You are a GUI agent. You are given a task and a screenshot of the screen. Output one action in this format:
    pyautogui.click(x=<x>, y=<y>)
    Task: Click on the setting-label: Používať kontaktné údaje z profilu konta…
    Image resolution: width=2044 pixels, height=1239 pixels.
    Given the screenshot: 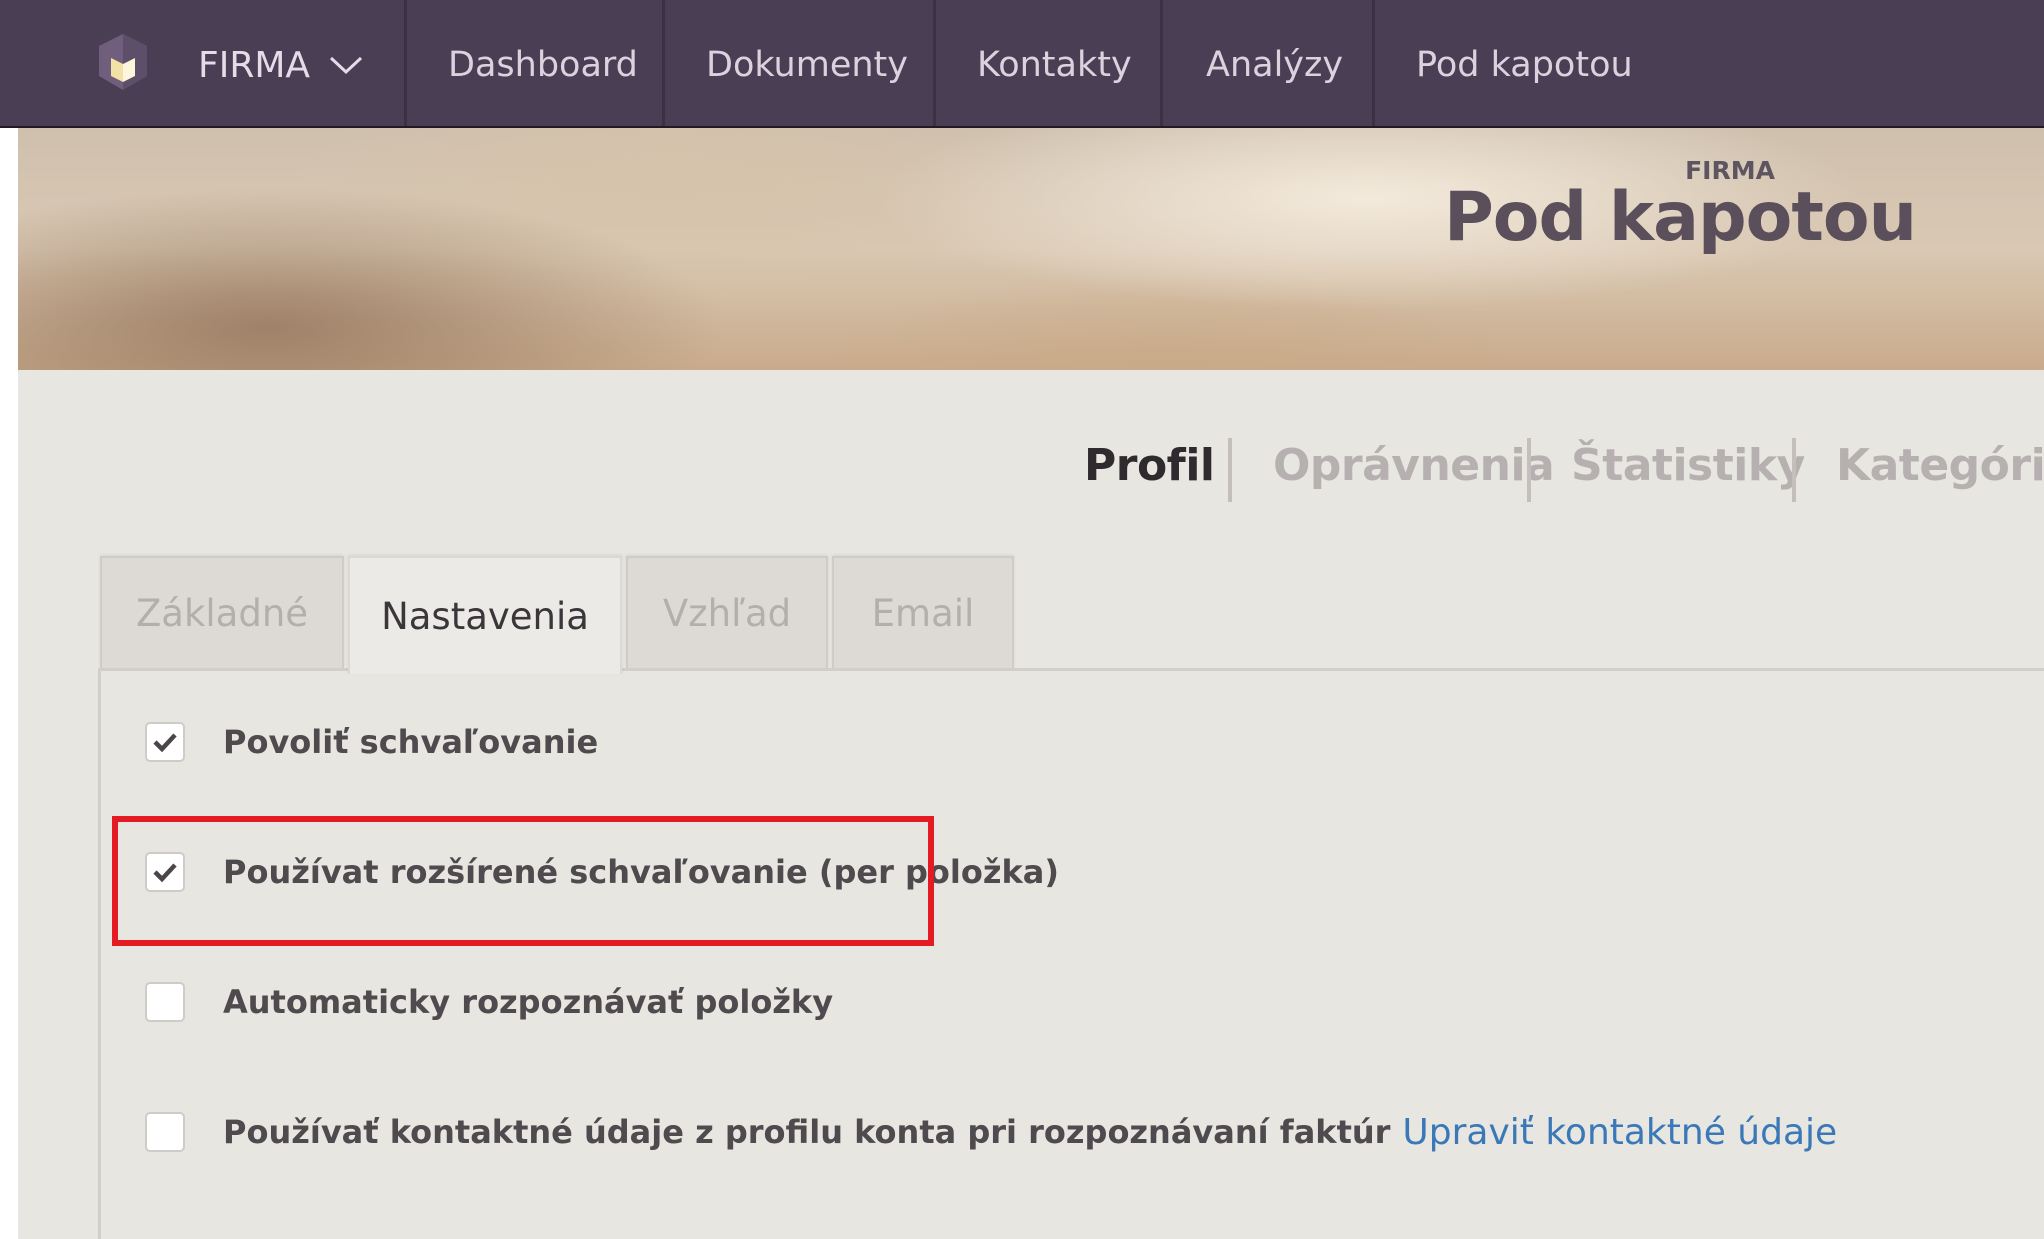 What is the action you would take?
    pyautogui.click(x=807, y=1132)
    